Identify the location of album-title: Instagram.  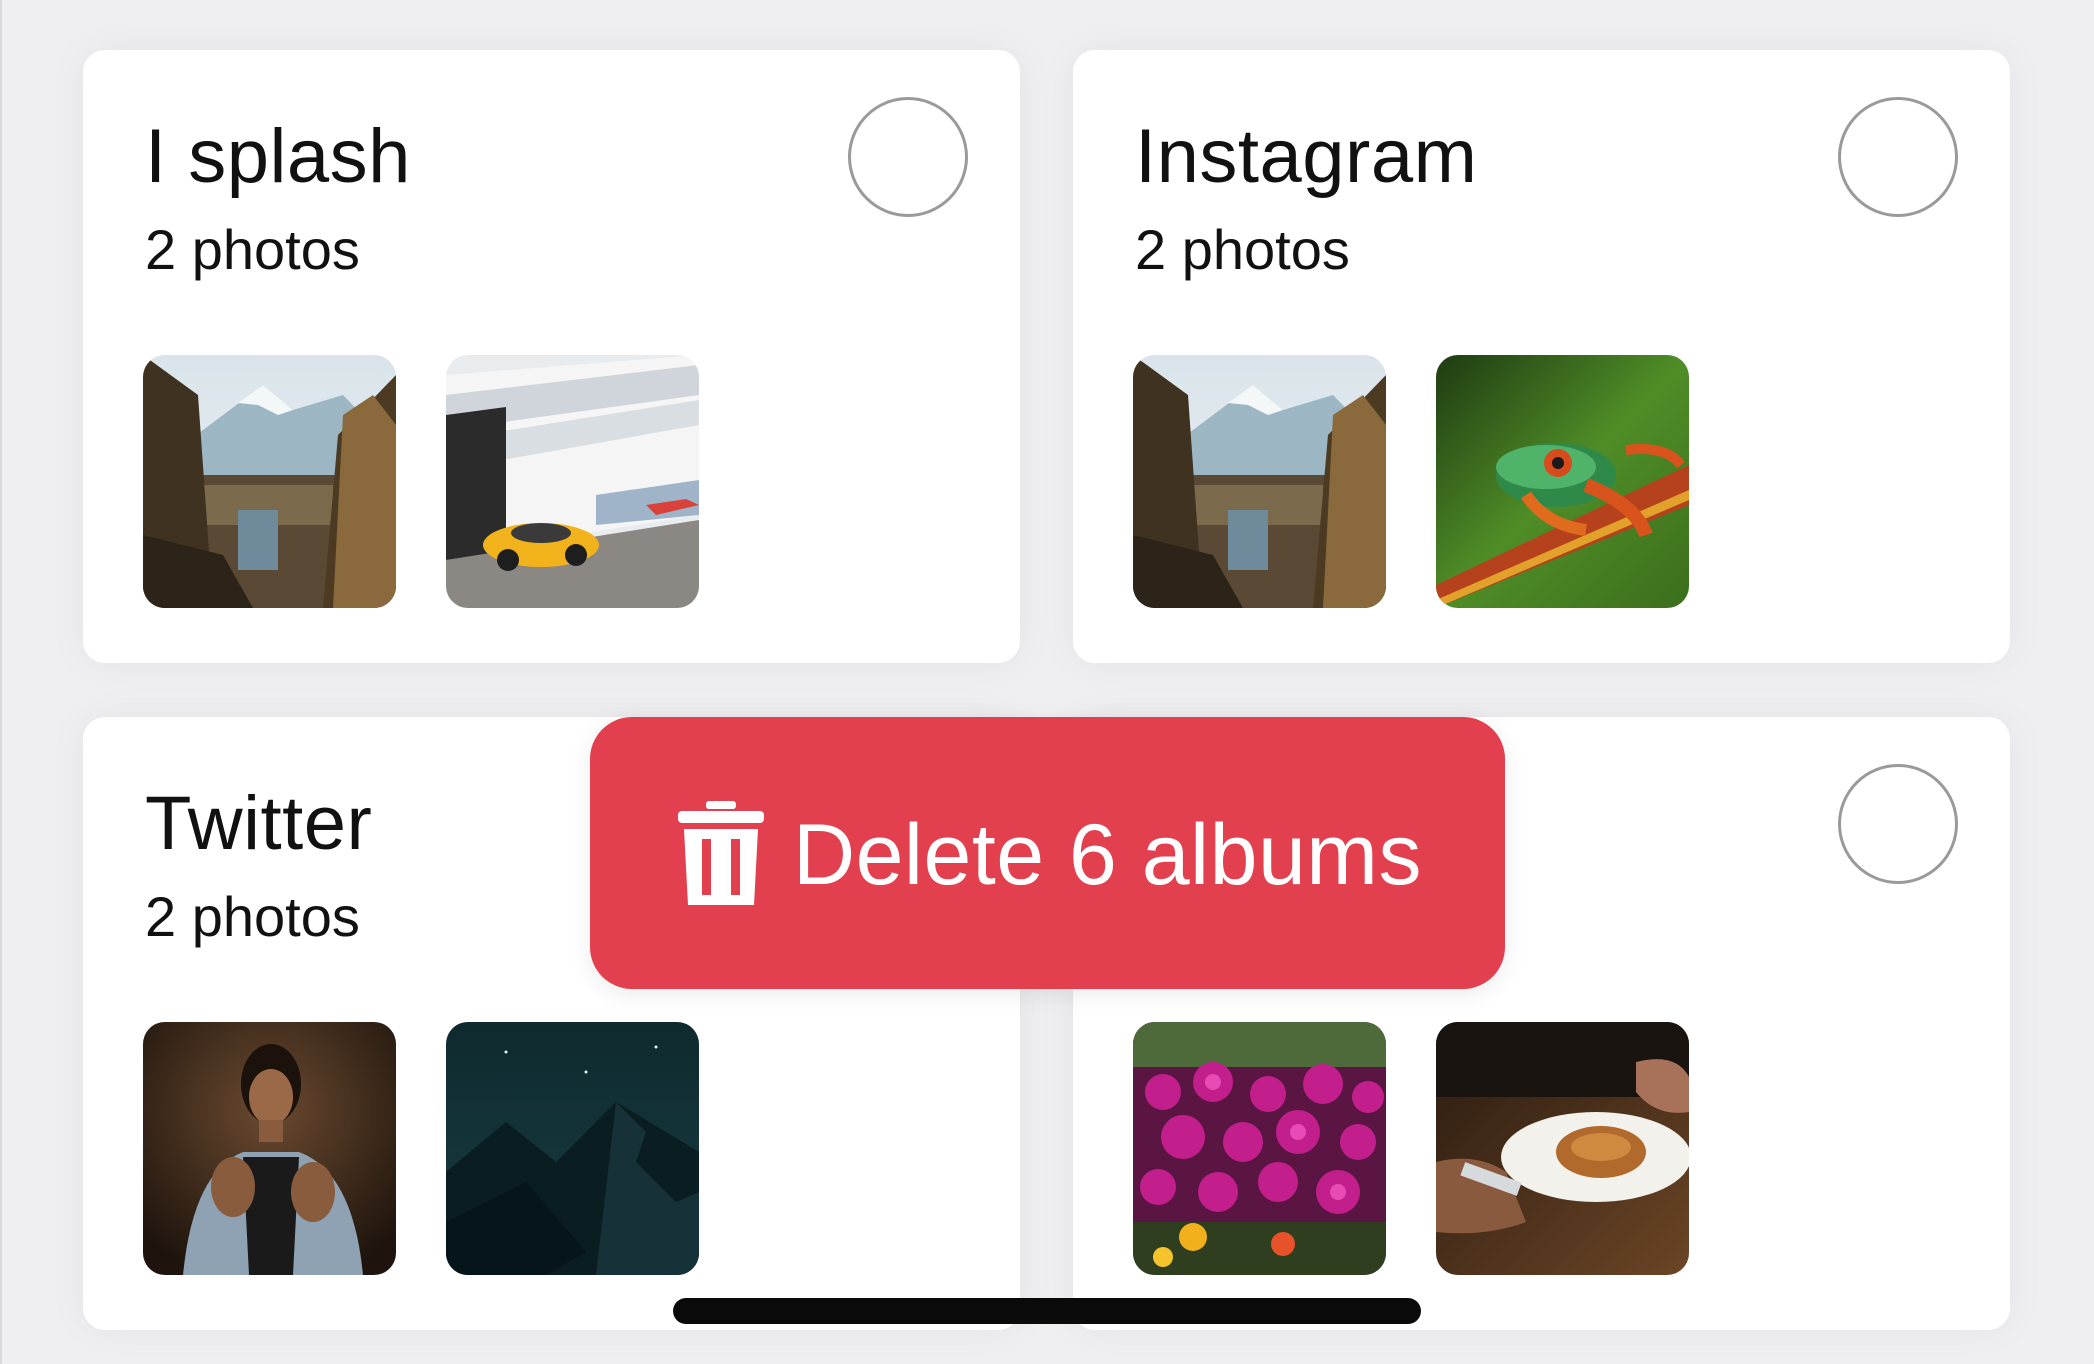
(1306, 156).